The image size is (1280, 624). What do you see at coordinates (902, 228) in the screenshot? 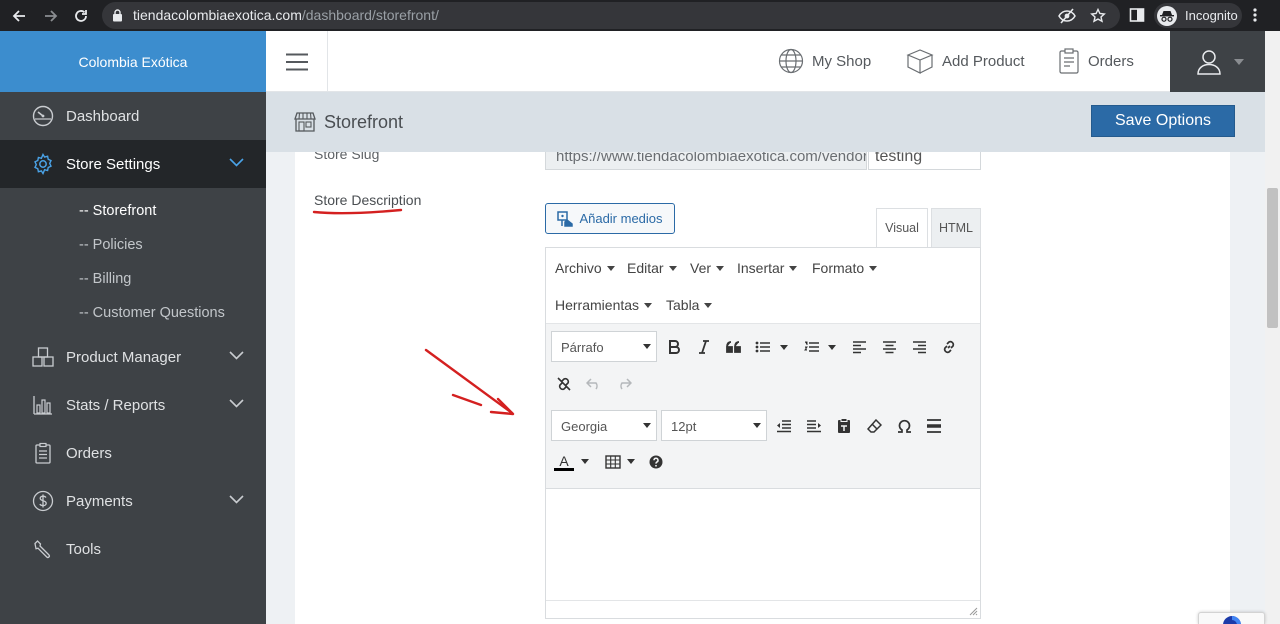
I see `tab-visual: Visual` at bounding box center [902, 228].